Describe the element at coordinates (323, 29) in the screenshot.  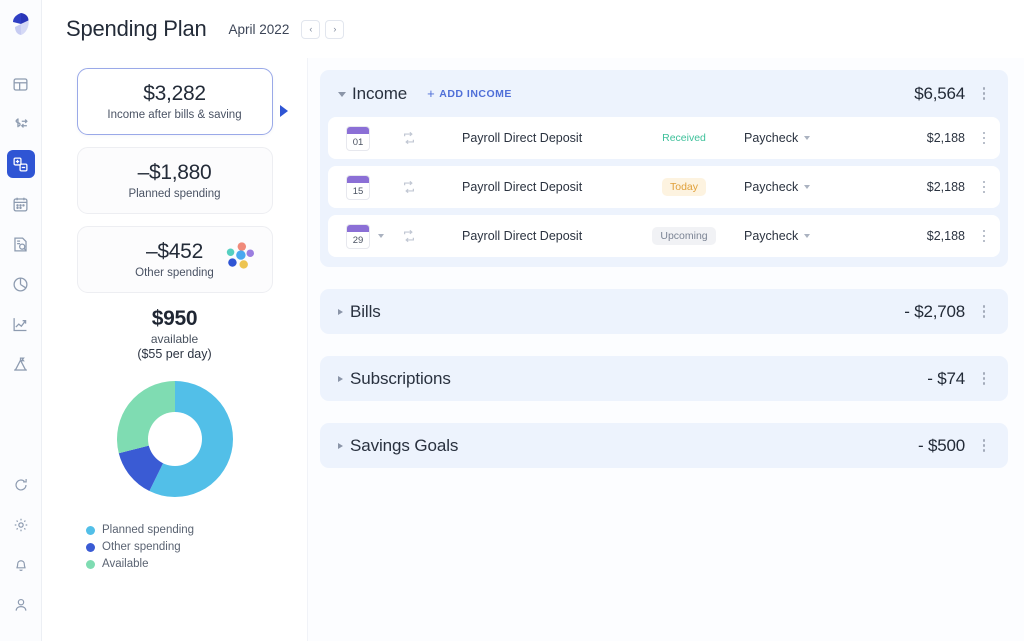
I see `month-nav: ‹ ›` at that location.